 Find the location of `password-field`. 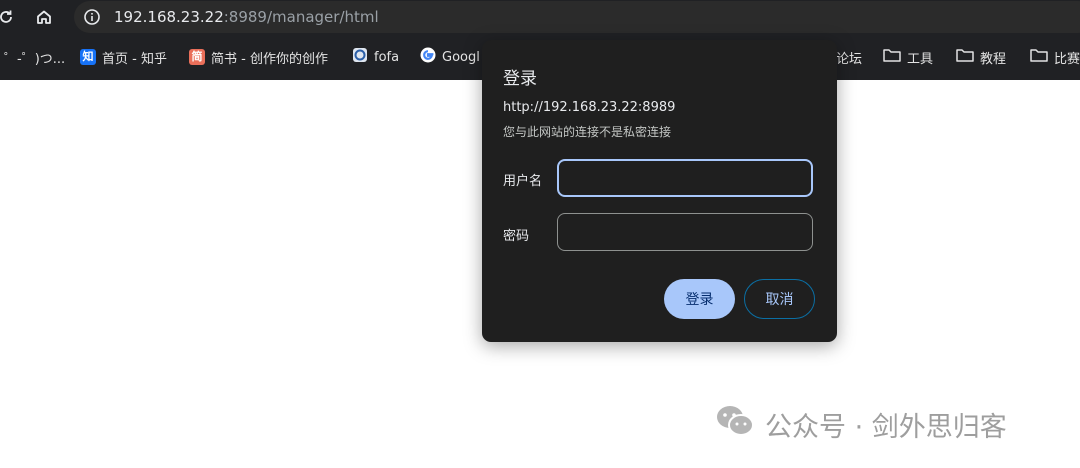

password-field is located at coordinates (685, 232).